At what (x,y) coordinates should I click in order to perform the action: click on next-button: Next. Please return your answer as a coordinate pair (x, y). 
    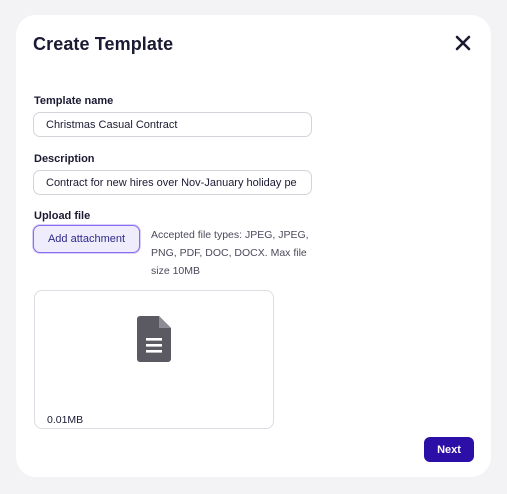
    Looking at the image, I should click on (449, 449).